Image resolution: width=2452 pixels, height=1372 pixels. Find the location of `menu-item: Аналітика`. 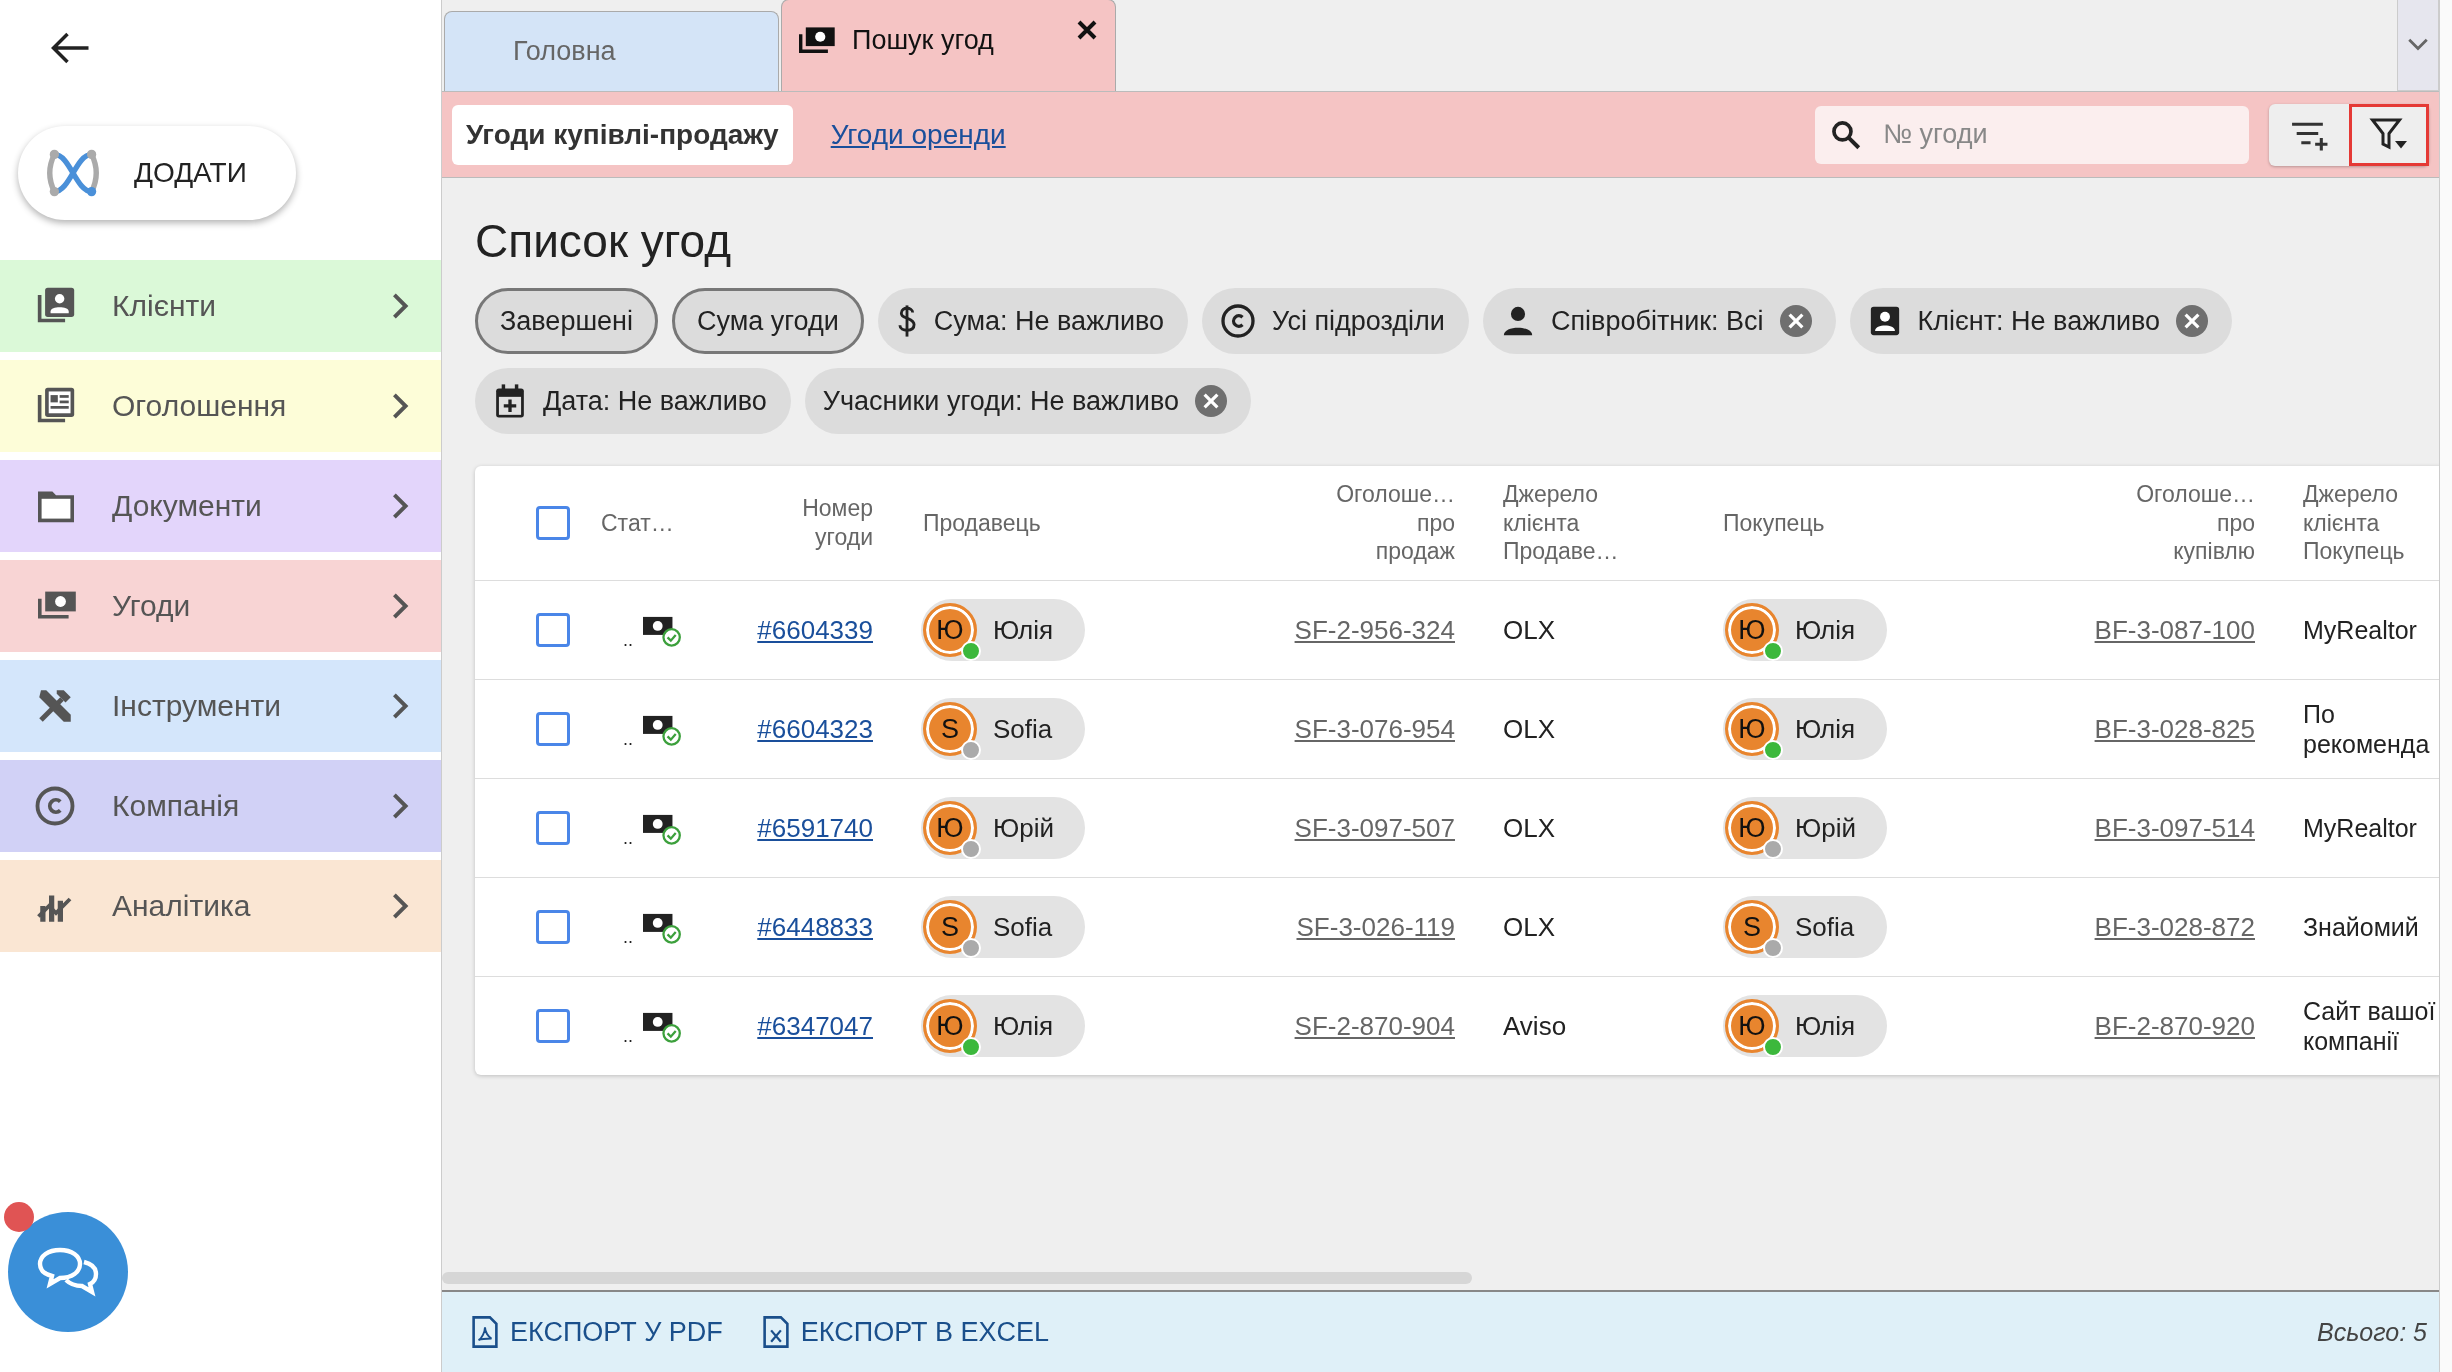

menu-item: Аналітика is located at coordinates (220, 906).